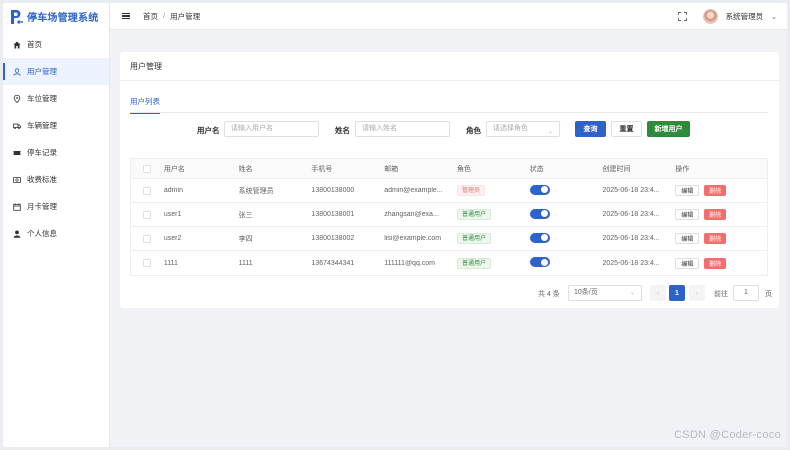 The width and height of the screenshot is (790, 450). Describe the element at coordinates (626, 129) in the screenshot. I see `reset-button: 重置` at that location.